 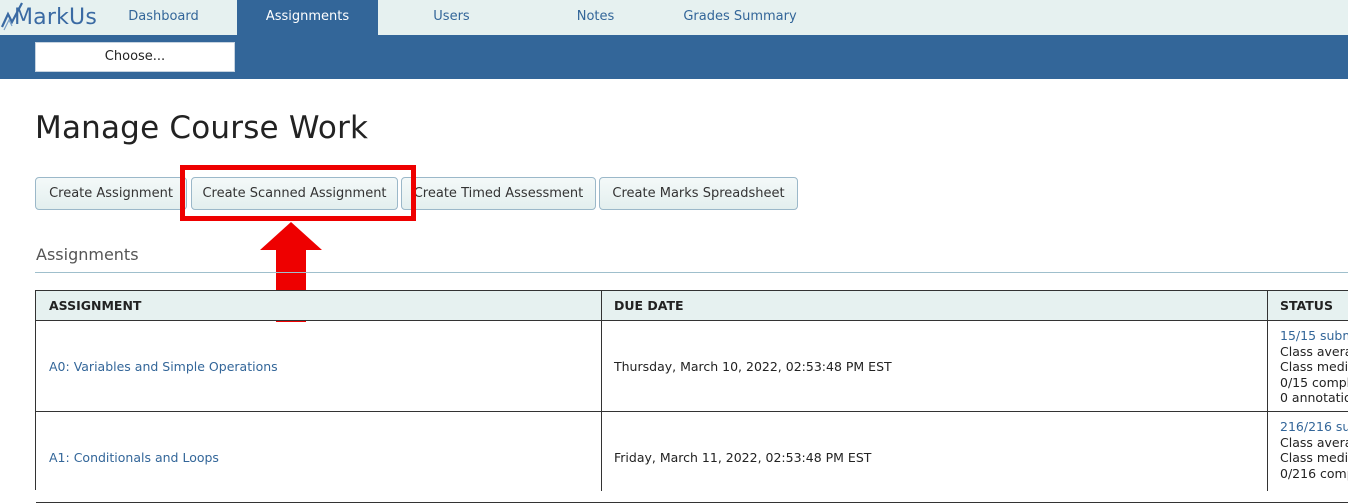 I want to click on page-title: Manage Course Work, so click(x=202, y=128).